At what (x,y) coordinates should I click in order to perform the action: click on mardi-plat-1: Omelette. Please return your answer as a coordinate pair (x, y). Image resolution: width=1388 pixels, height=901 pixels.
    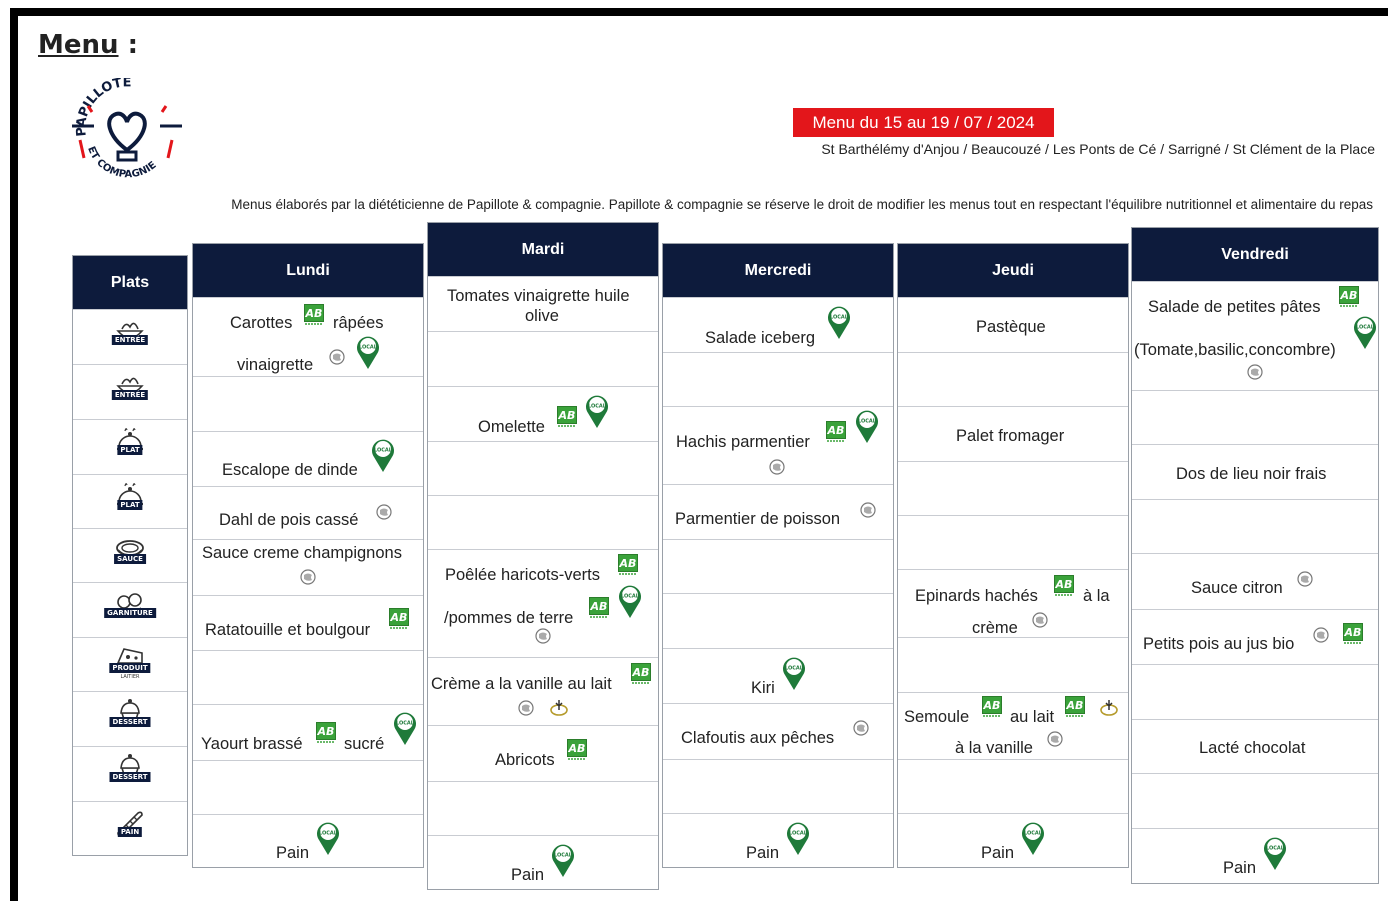
    Looking at the image, I should click on (543, 413).